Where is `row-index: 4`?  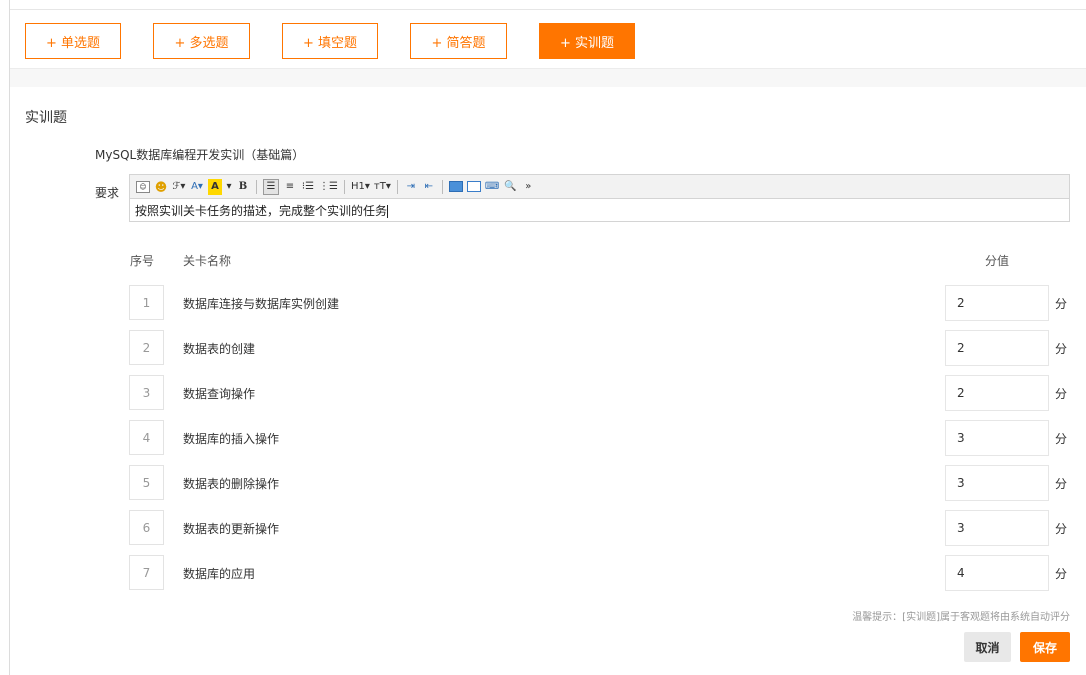 row-index: 4 is located at coordinates (146, 437).